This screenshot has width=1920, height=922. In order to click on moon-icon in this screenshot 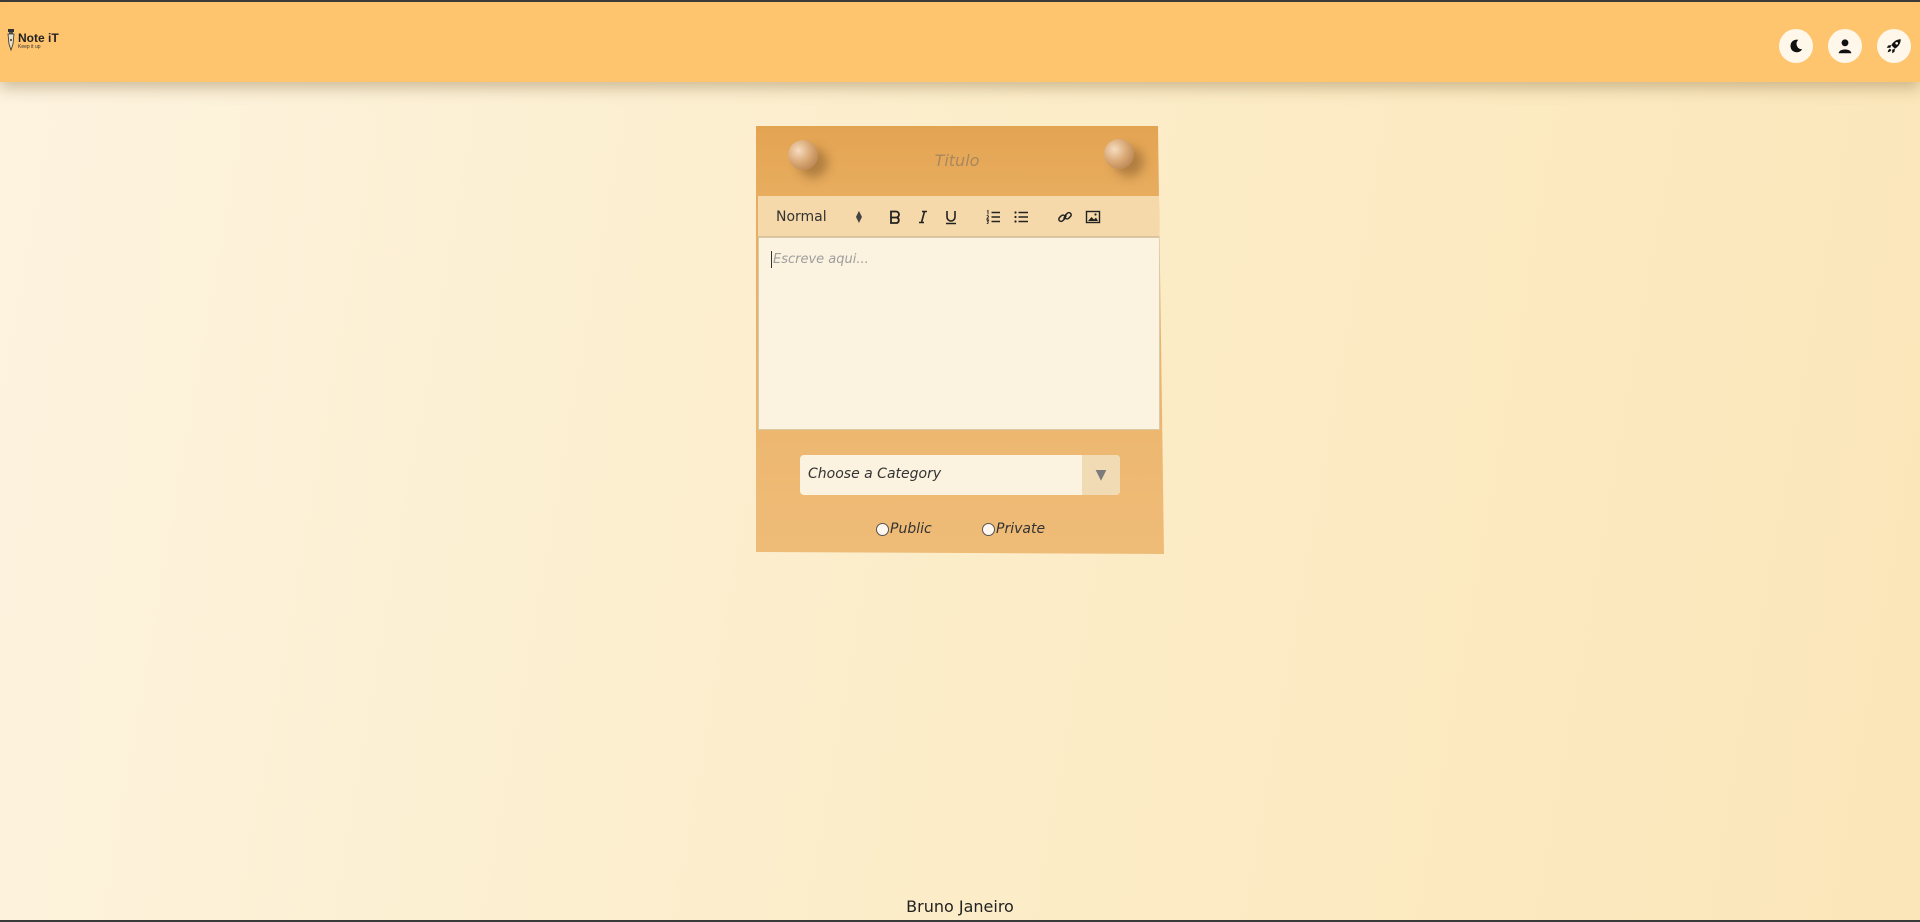, I will do `click(1796, 46)`.